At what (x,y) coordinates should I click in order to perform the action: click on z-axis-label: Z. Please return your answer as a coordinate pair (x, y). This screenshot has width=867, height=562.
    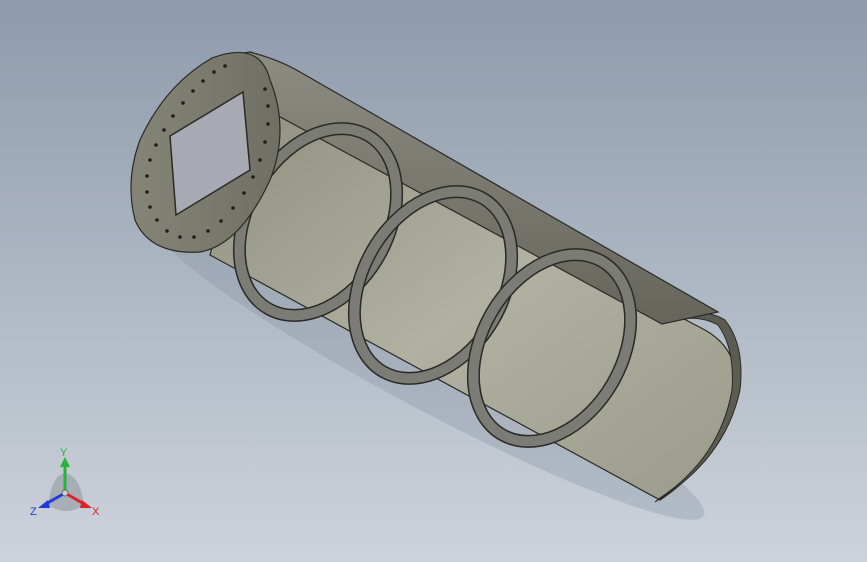
    Looking at the image, I should click on (33, 512).